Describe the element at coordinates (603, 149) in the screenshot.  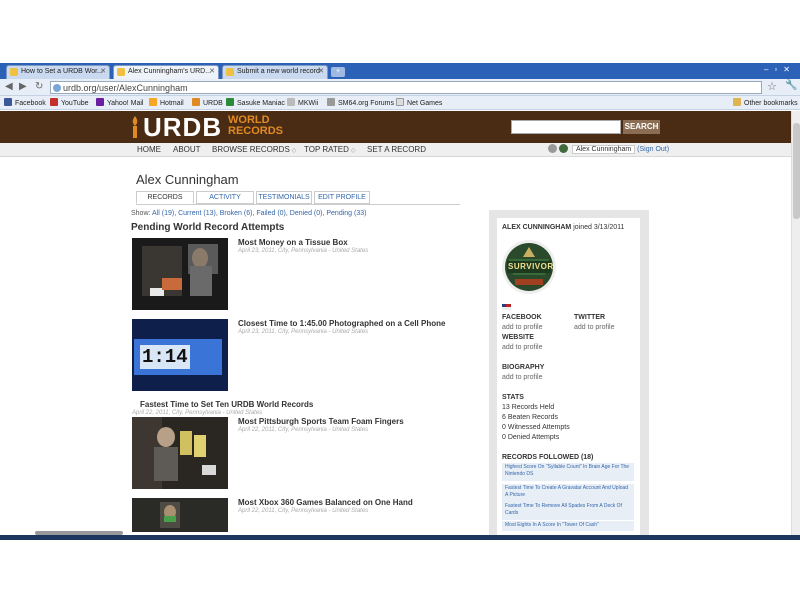
I see `user-name-link: Alex Cunningham` at that location.